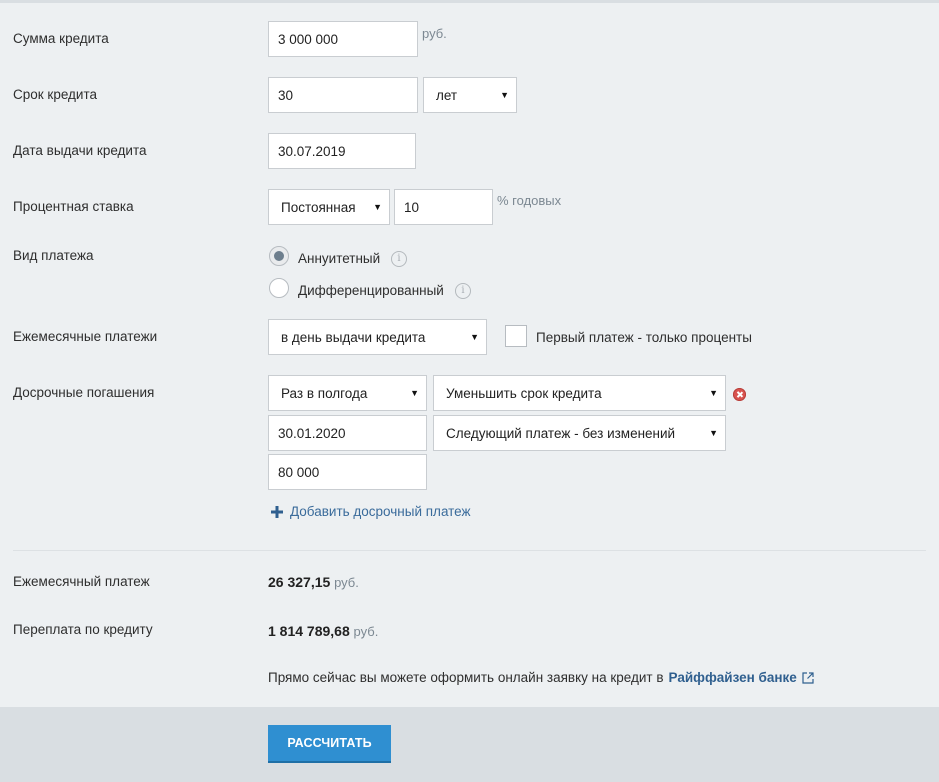 Image resolution: width=939 pixels, height=782 pixels. Describe the element at coordinates (80, 150) in the screenshot. I see `issue-date-label: Дата выдачи кредита` at that location.